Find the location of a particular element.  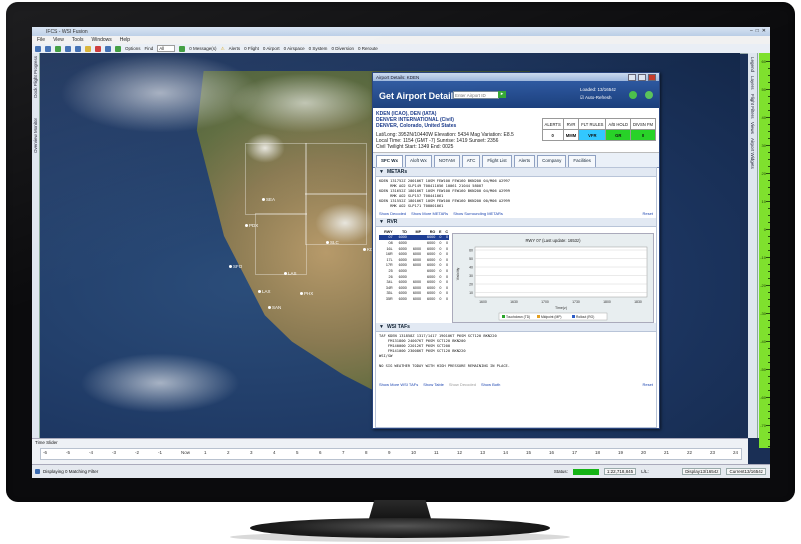

city-marker: LAX is located at coordinates (264, 291).